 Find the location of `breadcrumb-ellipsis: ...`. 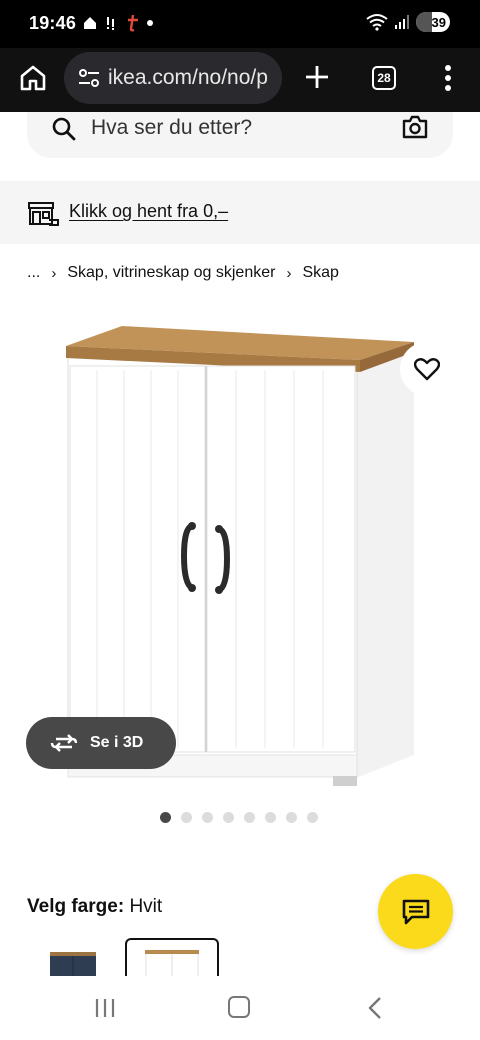

breadcrumb-ellipsis: ... is located at coordinates (33, 273).